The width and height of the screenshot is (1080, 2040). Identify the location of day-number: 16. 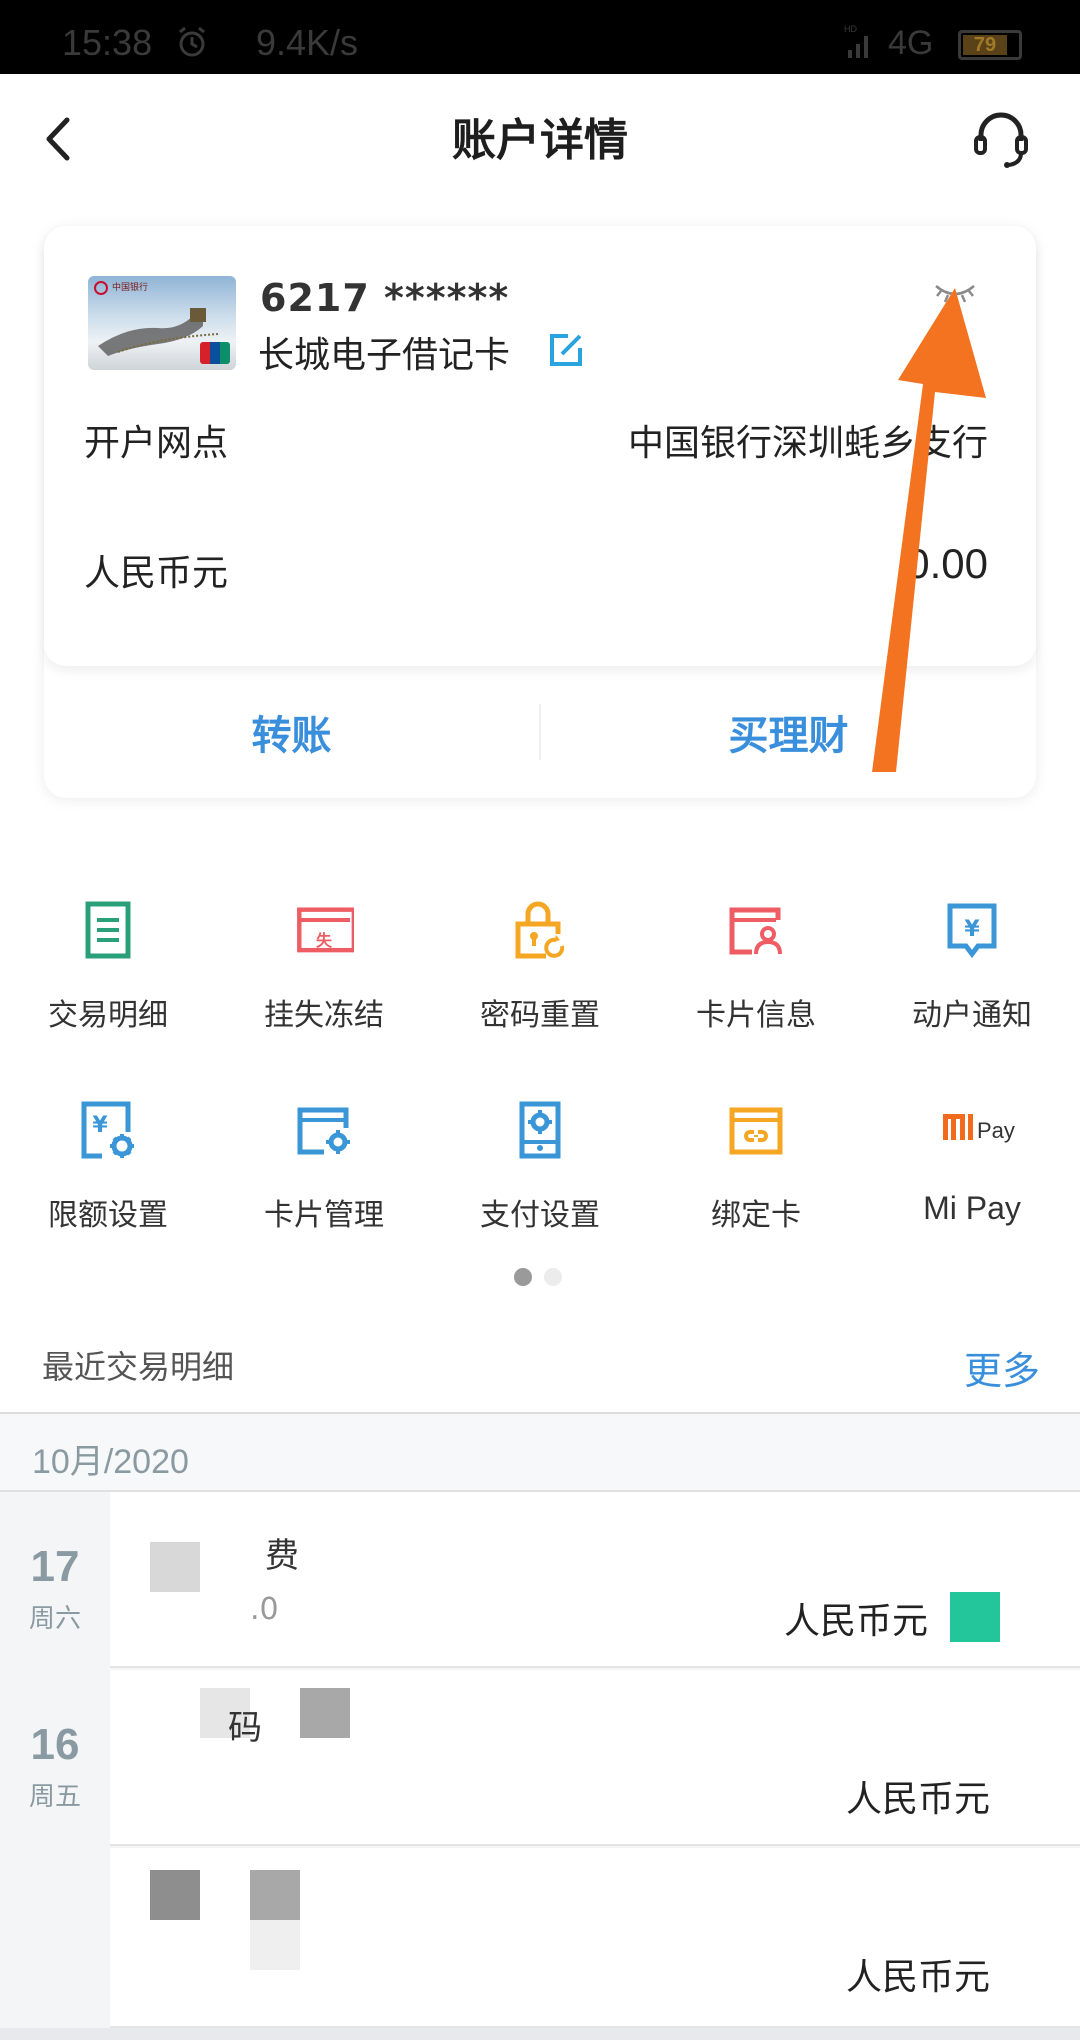
(55, 1744).